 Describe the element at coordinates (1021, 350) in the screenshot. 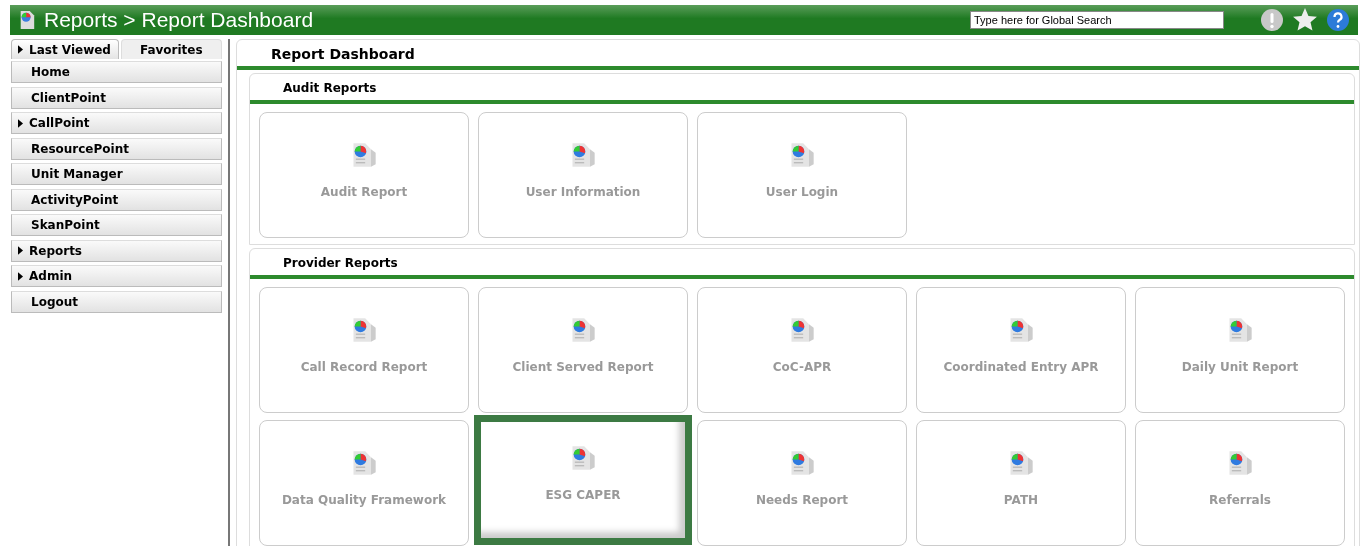

I see `report-tile: Coordinated Entry APR` at that location.